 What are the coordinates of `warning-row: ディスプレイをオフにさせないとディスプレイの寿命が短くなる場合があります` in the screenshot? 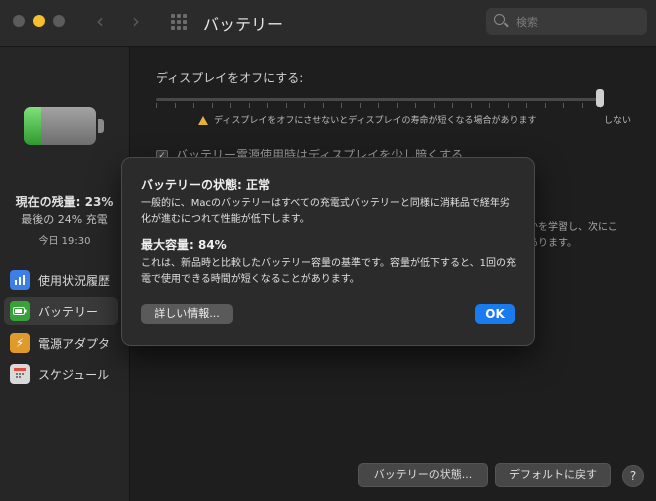 It's located at (367, 119).